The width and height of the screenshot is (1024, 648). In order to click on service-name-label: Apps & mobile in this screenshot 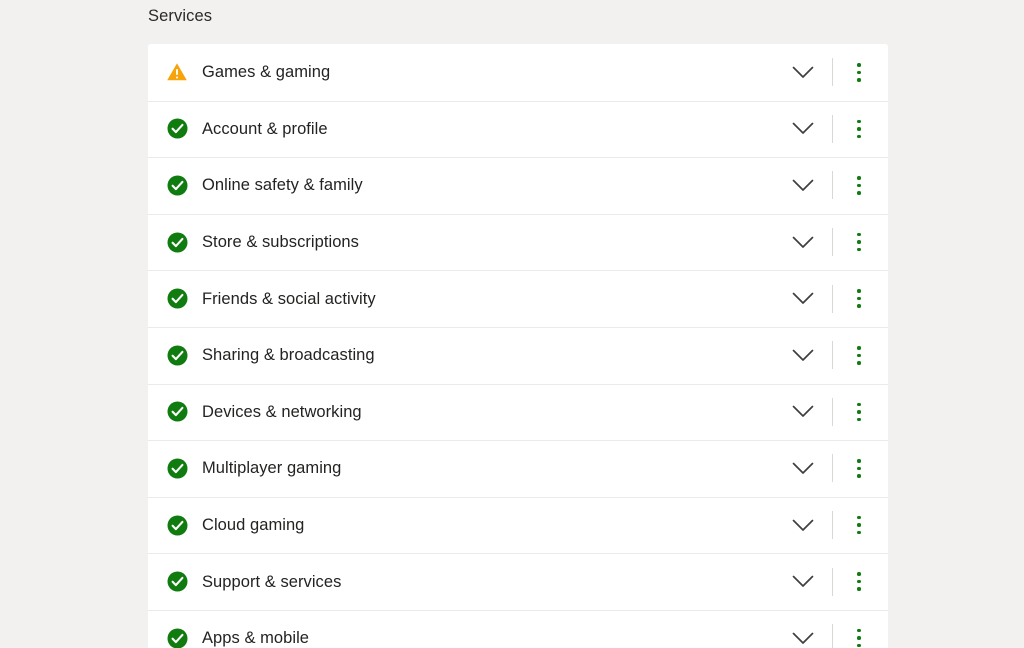, I will do `click(256, 638)`.